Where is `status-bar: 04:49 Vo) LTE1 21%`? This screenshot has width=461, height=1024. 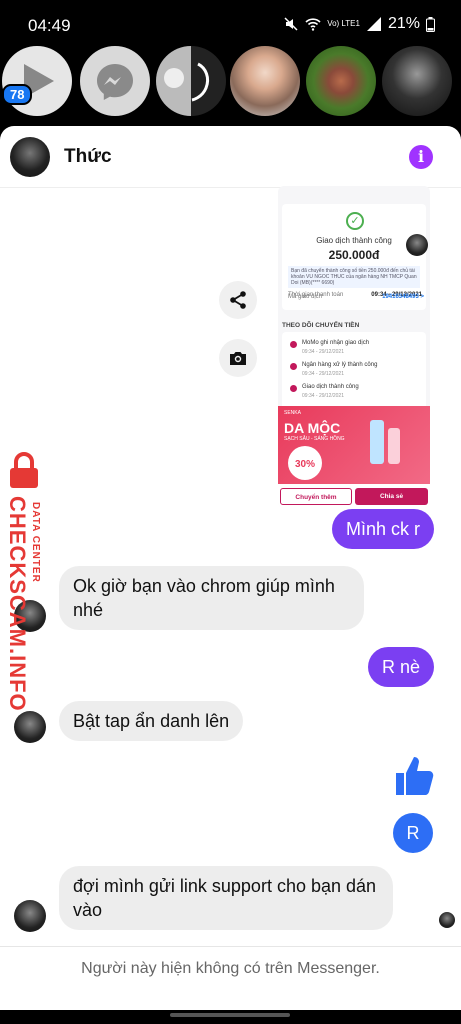 status-bar: 04:49 Vo) LTE1 21% is located at coordinates (230, 22).